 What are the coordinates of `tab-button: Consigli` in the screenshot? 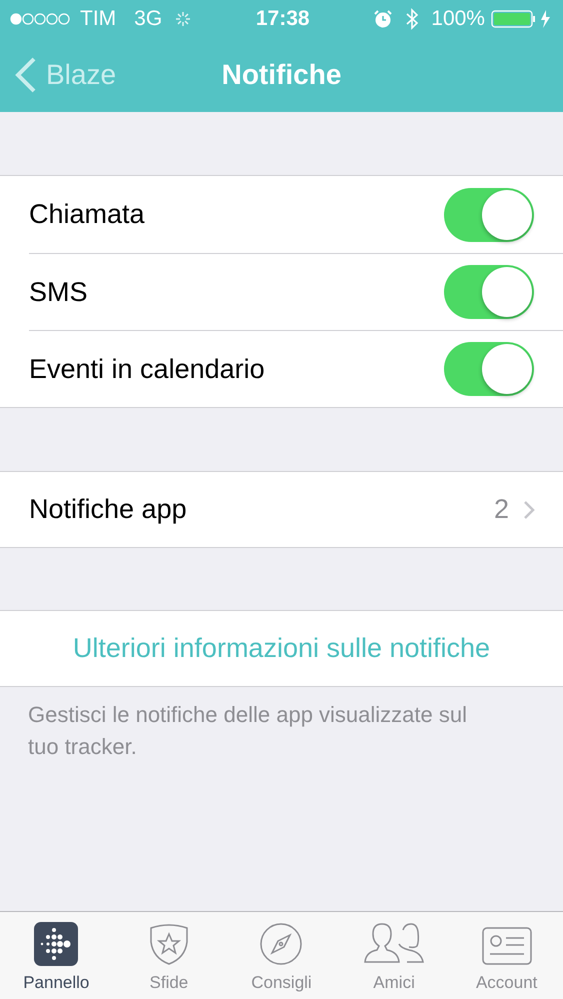 It's located at (281, 955).